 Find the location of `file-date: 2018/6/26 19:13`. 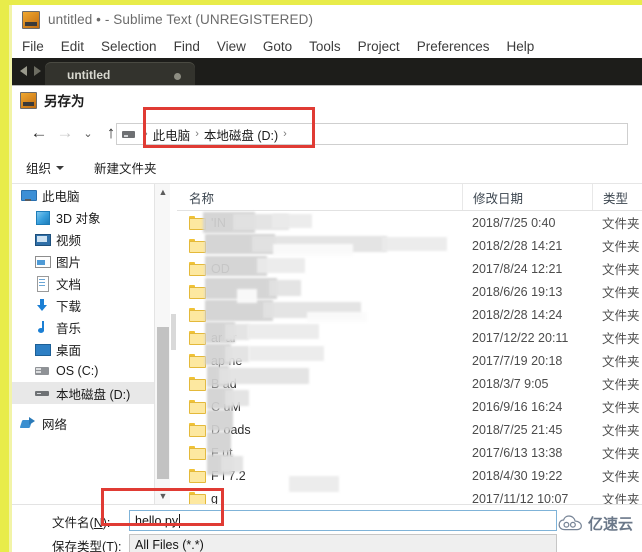

file-date: 2018/6/26 19:13 is located at coordinates (517, 291).